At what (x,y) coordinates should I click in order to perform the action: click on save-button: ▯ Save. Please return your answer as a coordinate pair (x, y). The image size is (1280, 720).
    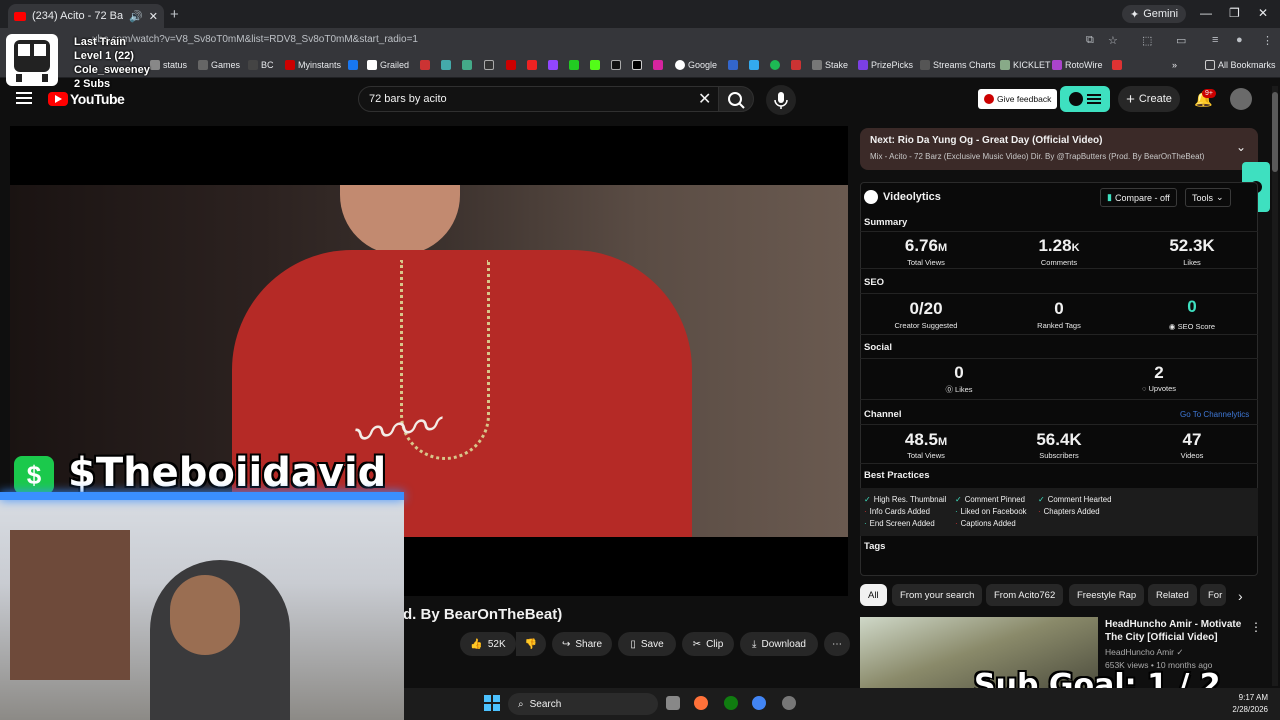
    Looking at the image, I should click on (647, 644).